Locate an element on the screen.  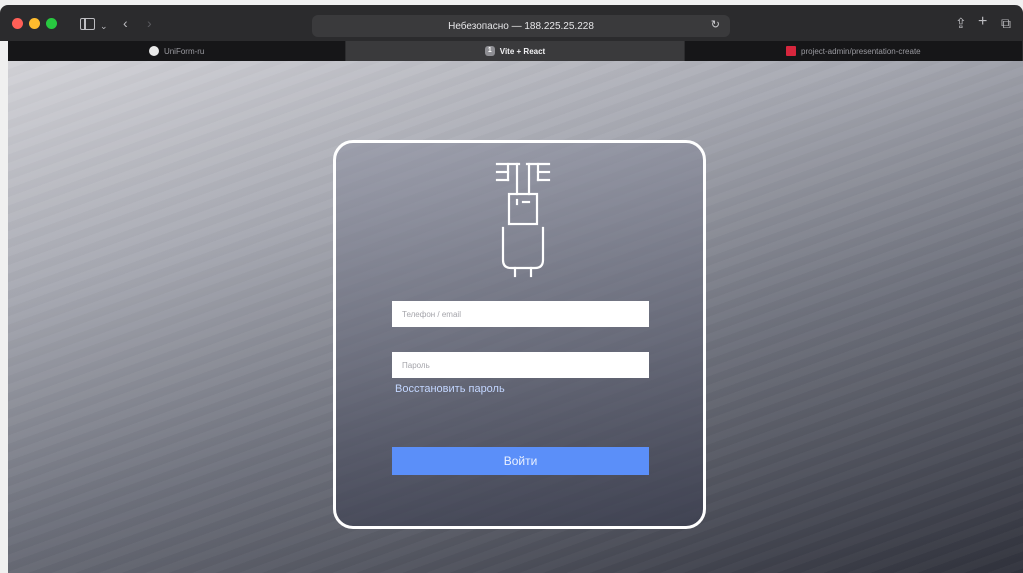
tab-vite-react: 1 Vite + React is located at coordinates (515, 51).